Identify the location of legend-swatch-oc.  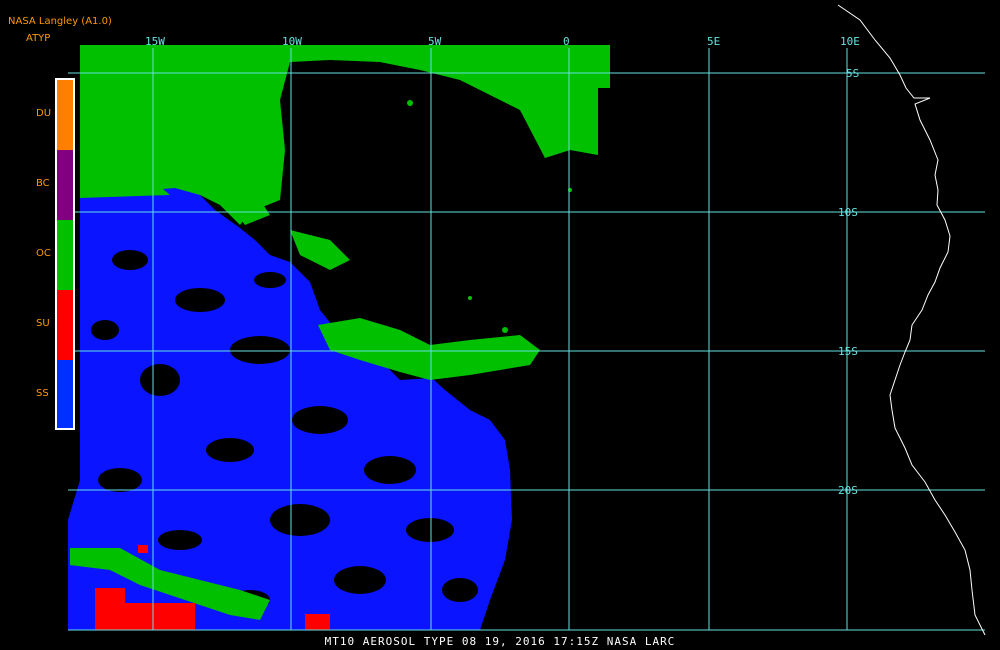
(65, 255).